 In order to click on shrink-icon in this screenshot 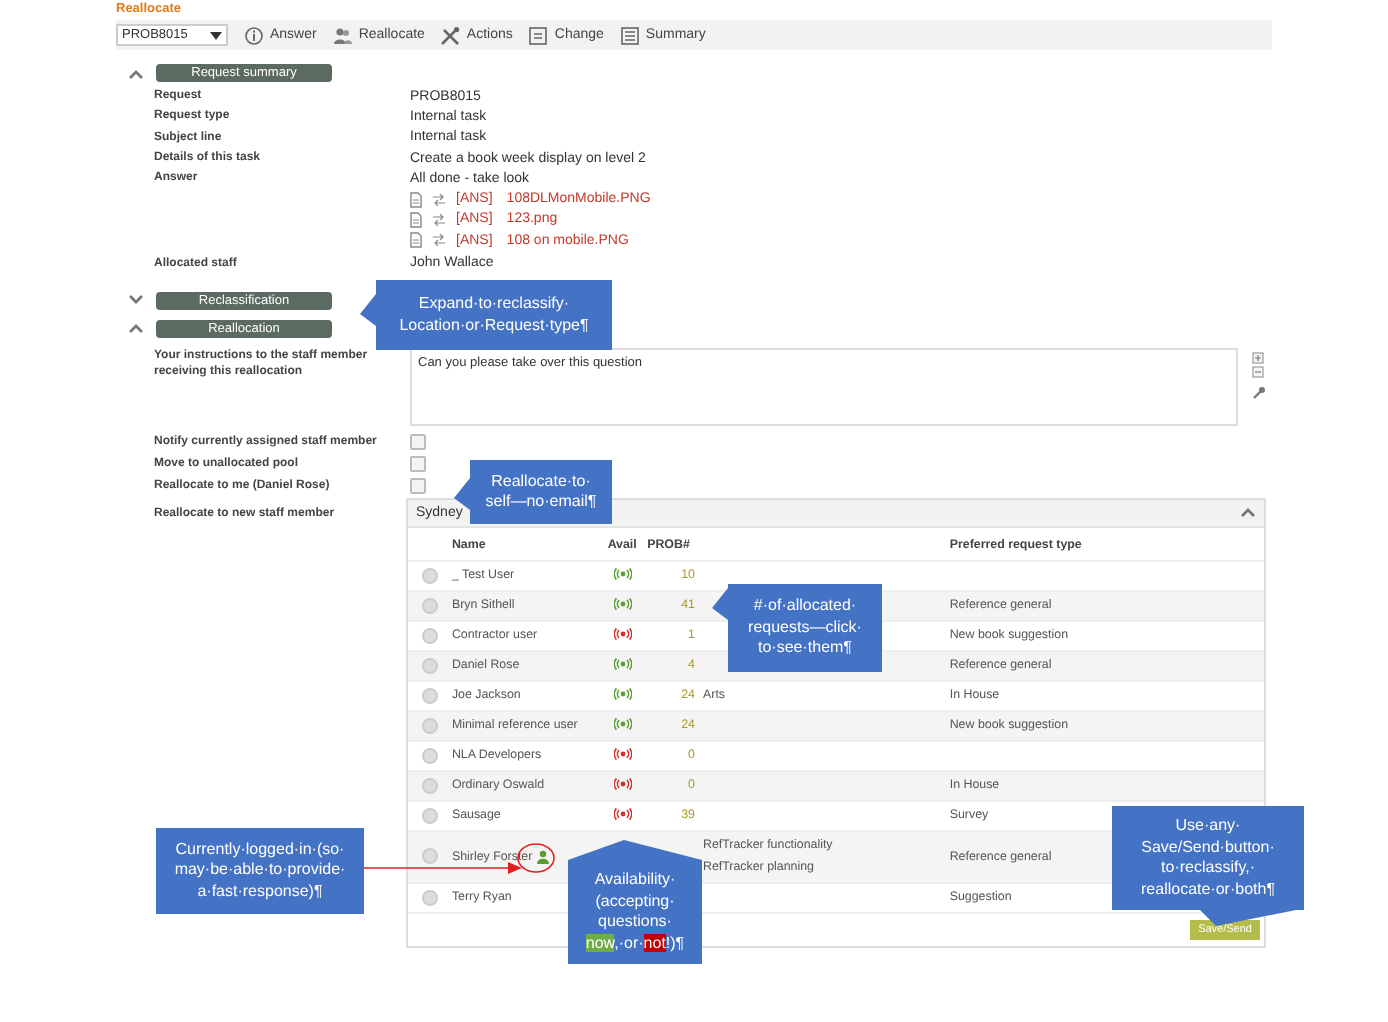, I will do `click(1258, 371)`.